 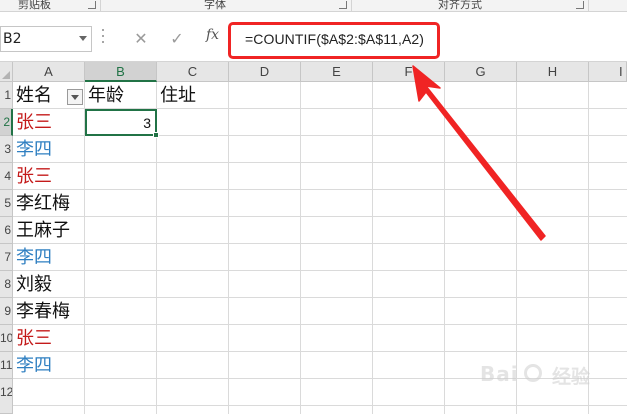 I want to click on clipboard-dialog-launcher-icon, so click(x=92, y=5).